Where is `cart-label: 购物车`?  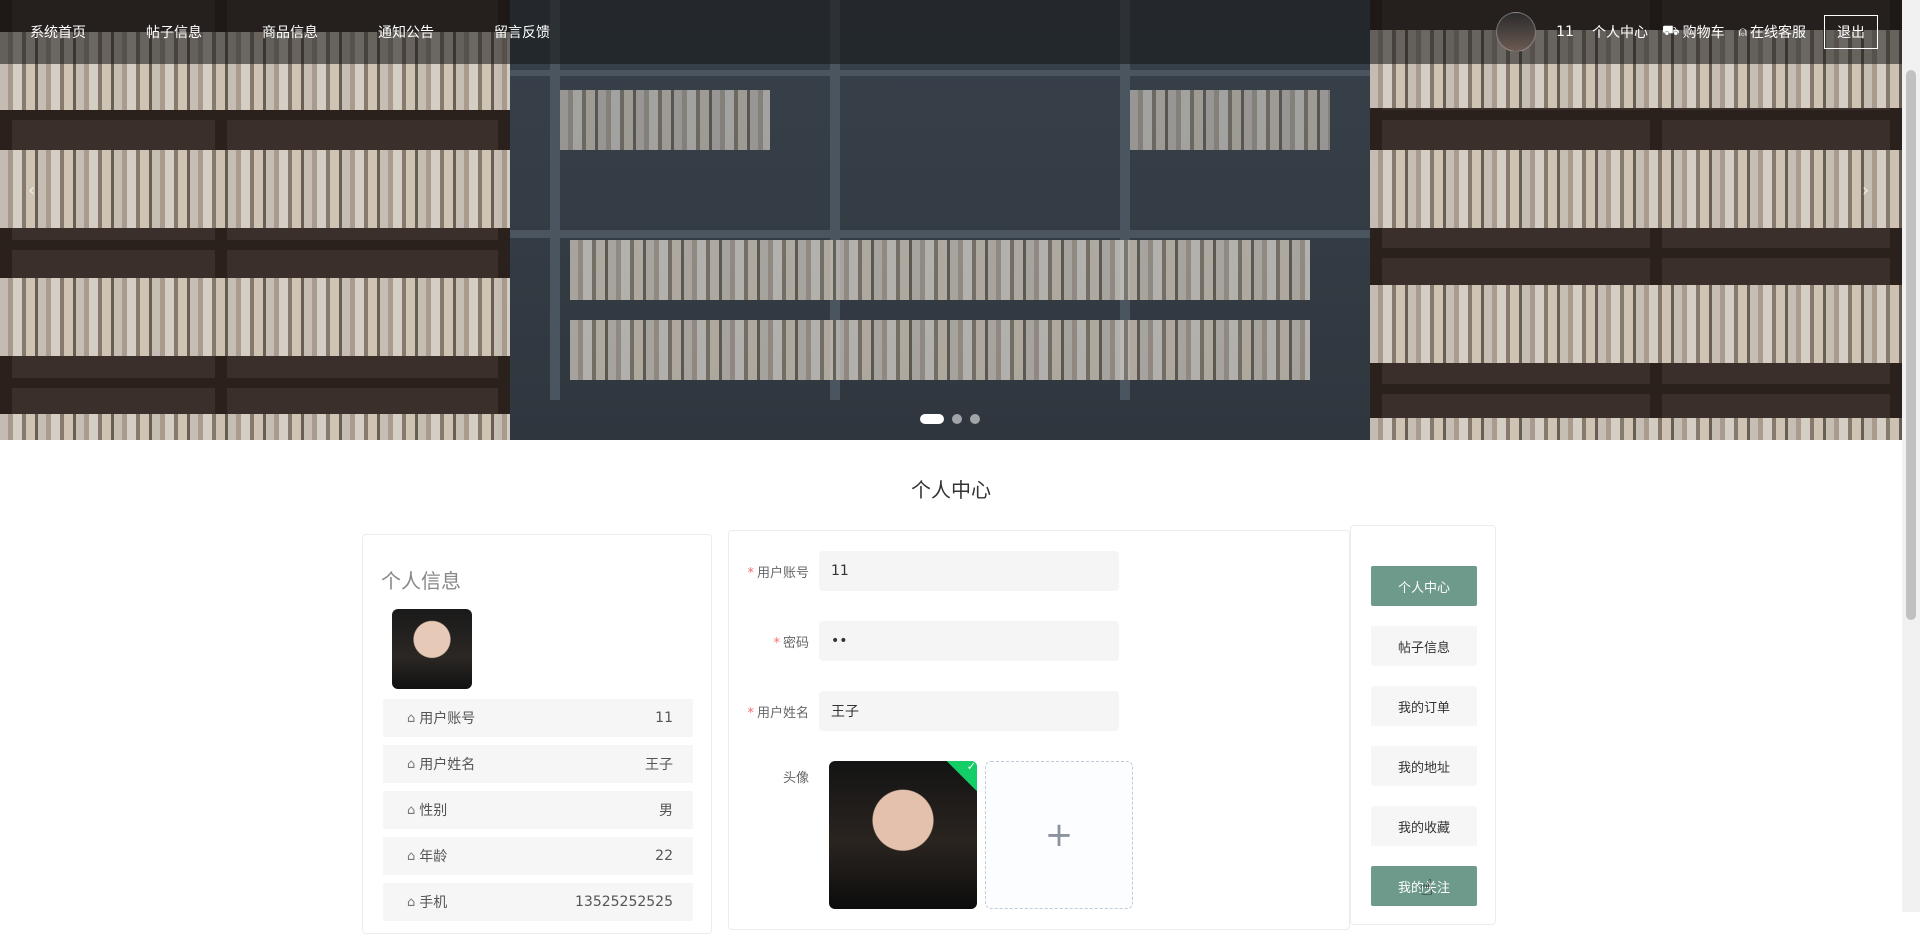 cart-label: 购物车 is located at coordinates (1703, 33).